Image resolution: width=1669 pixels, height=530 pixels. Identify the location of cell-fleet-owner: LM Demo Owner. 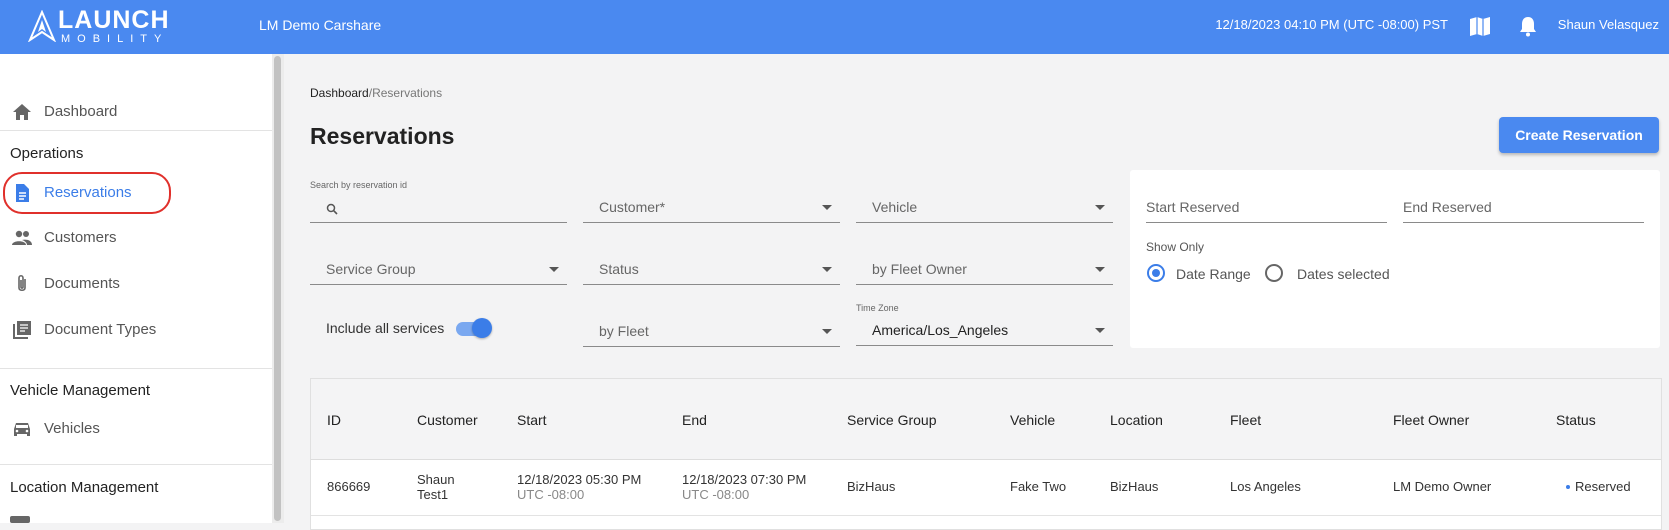
(1442, 486).